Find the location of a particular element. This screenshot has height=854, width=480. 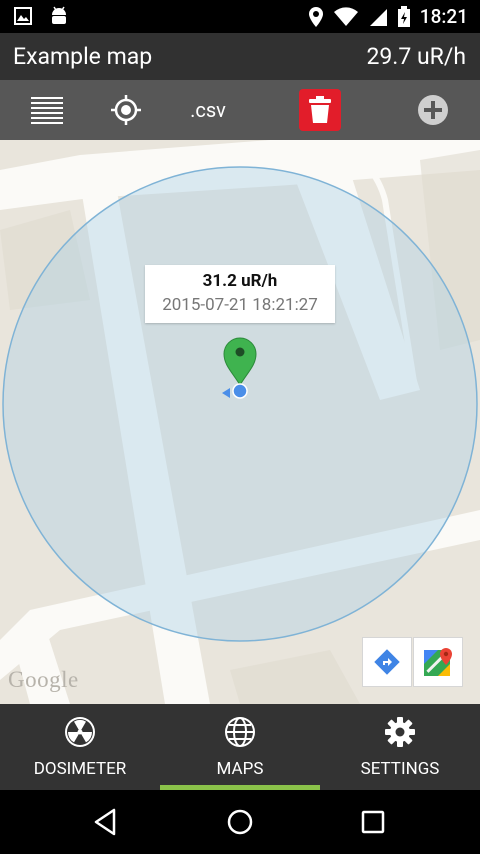

home-icon is located at coordinates (240, 822).